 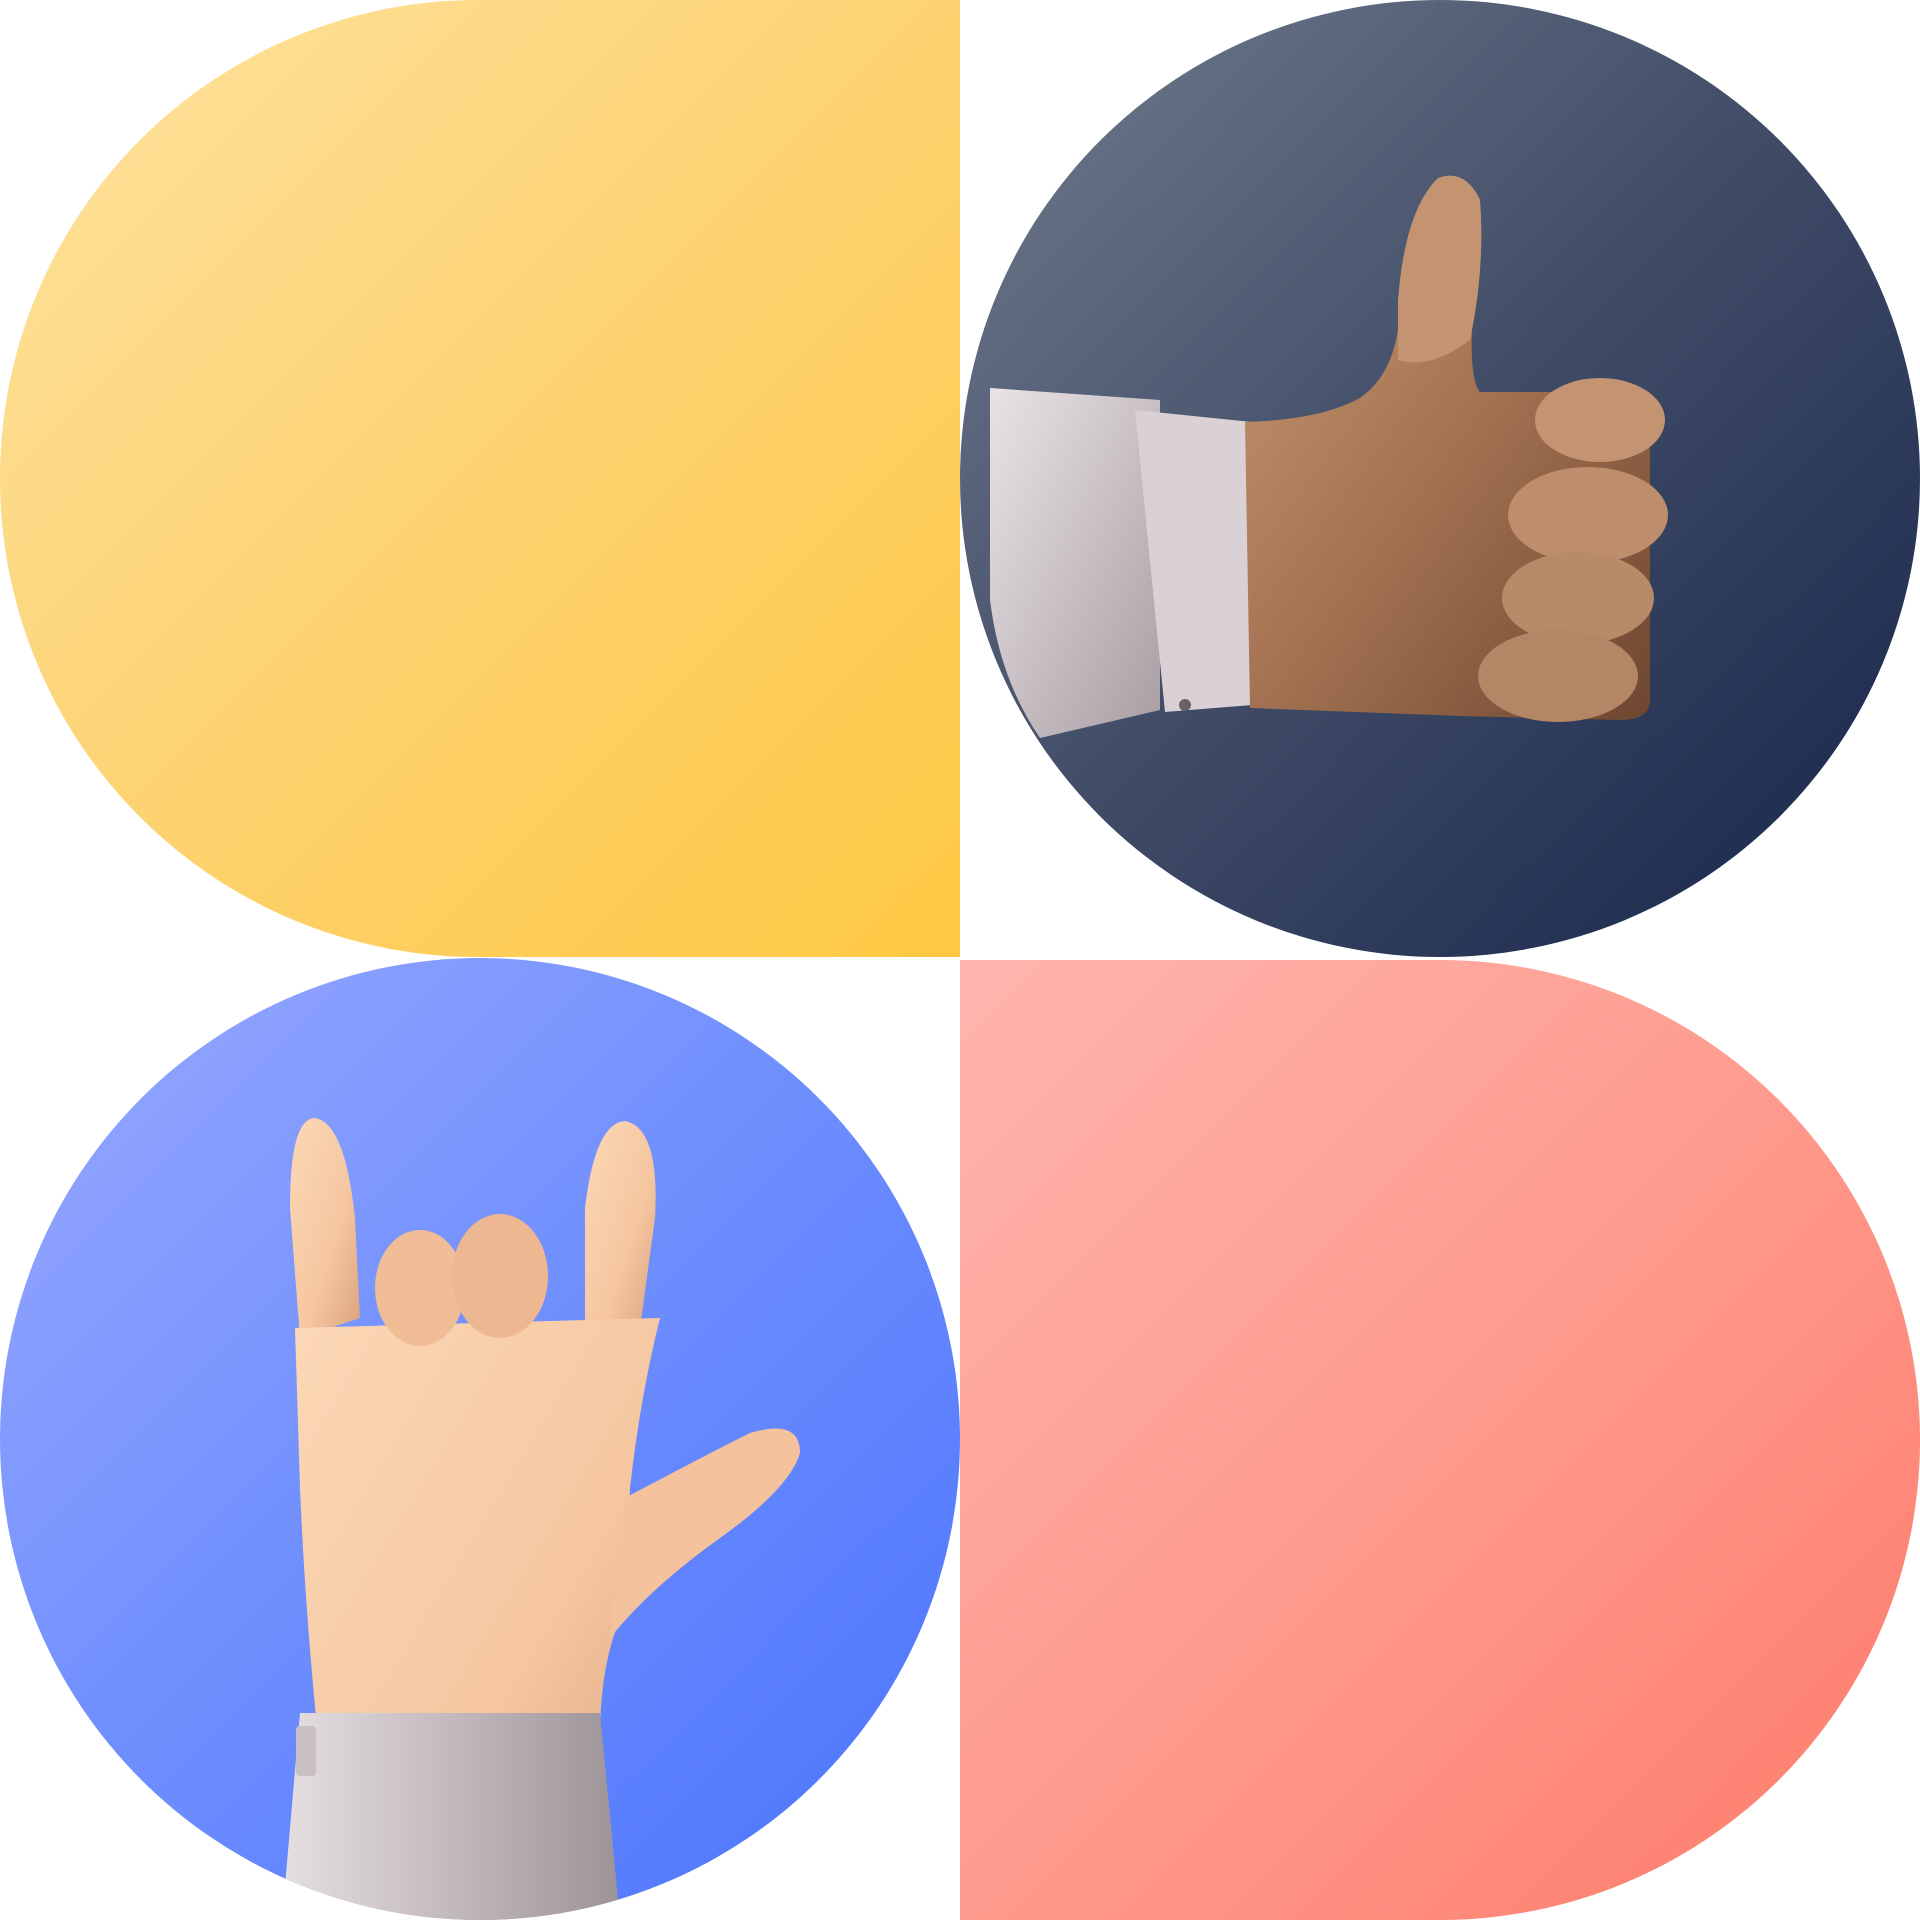 I want to click on pinky-finger-shape, so click(x=620, y=1229).